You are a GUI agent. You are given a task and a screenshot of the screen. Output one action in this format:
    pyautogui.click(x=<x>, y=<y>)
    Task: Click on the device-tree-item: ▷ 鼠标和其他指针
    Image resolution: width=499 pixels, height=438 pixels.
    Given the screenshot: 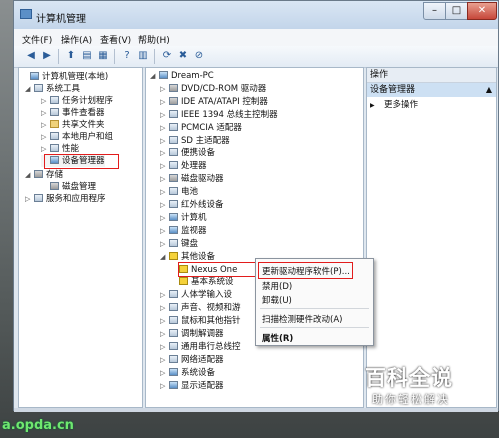 What is the action you would take?
    pyautogui.click(x=200, y=321)
    